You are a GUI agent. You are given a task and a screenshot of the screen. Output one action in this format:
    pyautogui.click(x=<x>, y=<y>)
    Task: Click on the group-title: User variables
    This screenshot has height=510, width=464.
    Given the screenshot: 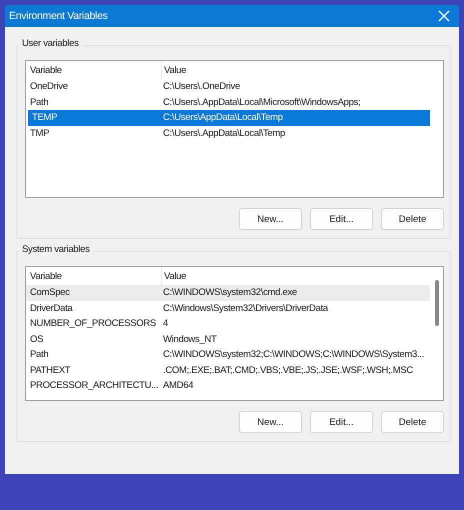 What is the action you would take?
    pyautogui.click(x=50, y=43)
    